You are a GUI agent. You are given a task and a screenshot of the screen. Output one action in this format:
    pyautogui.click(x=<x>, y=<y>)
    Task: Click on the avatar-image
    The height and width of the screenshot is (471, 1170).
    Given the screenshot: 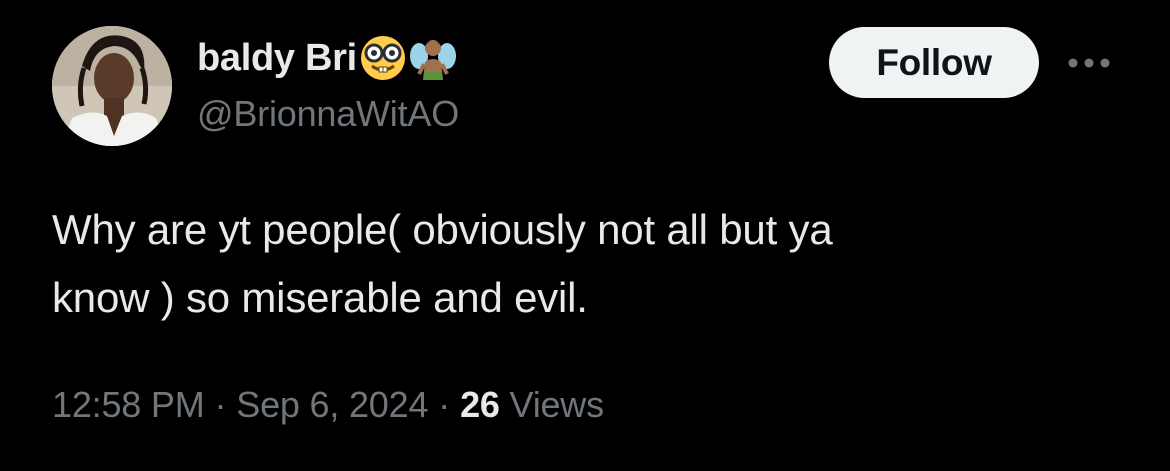 What is the action you would take?
    pyautogui.click(x=112, y=86)
    